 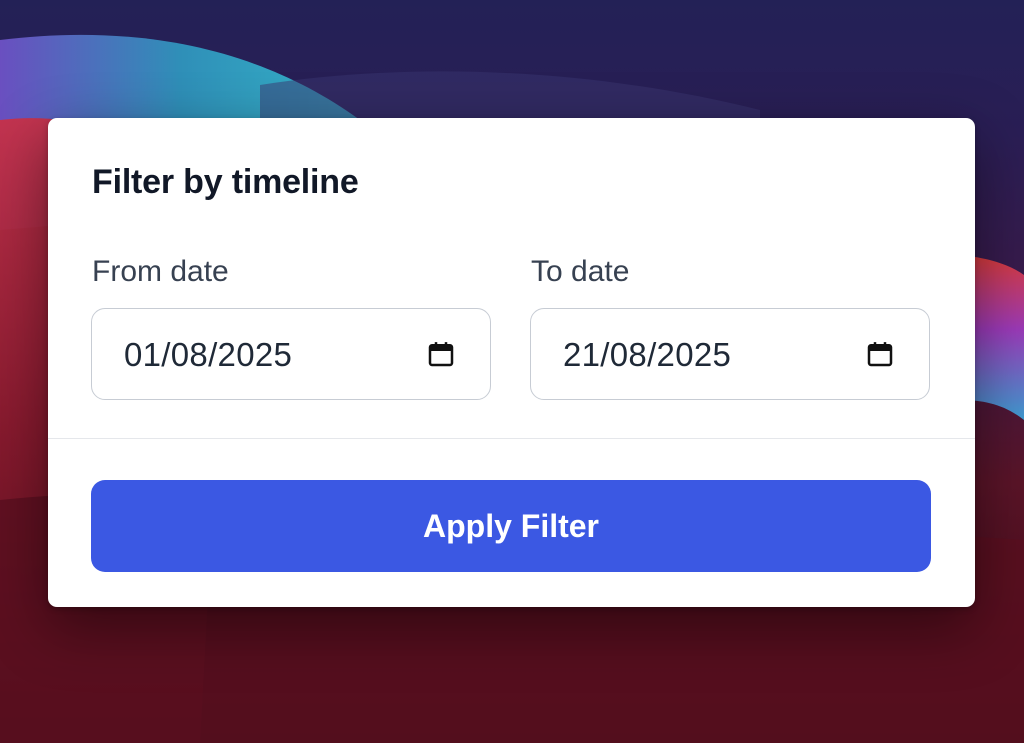 What do you see at coordinates (208, 354) in the screenshot?
I see `from-date-value: 01/08/2025` at bounding box center [208, 354].